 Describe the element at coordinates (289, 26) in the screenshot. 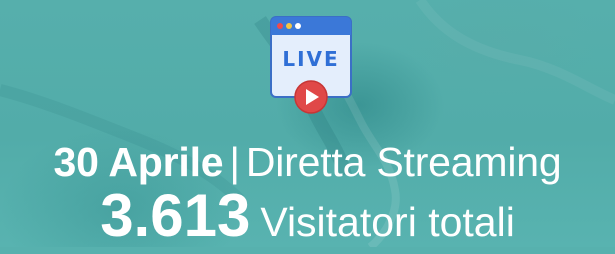

I see `window-dot-yellow-icon` at that location.